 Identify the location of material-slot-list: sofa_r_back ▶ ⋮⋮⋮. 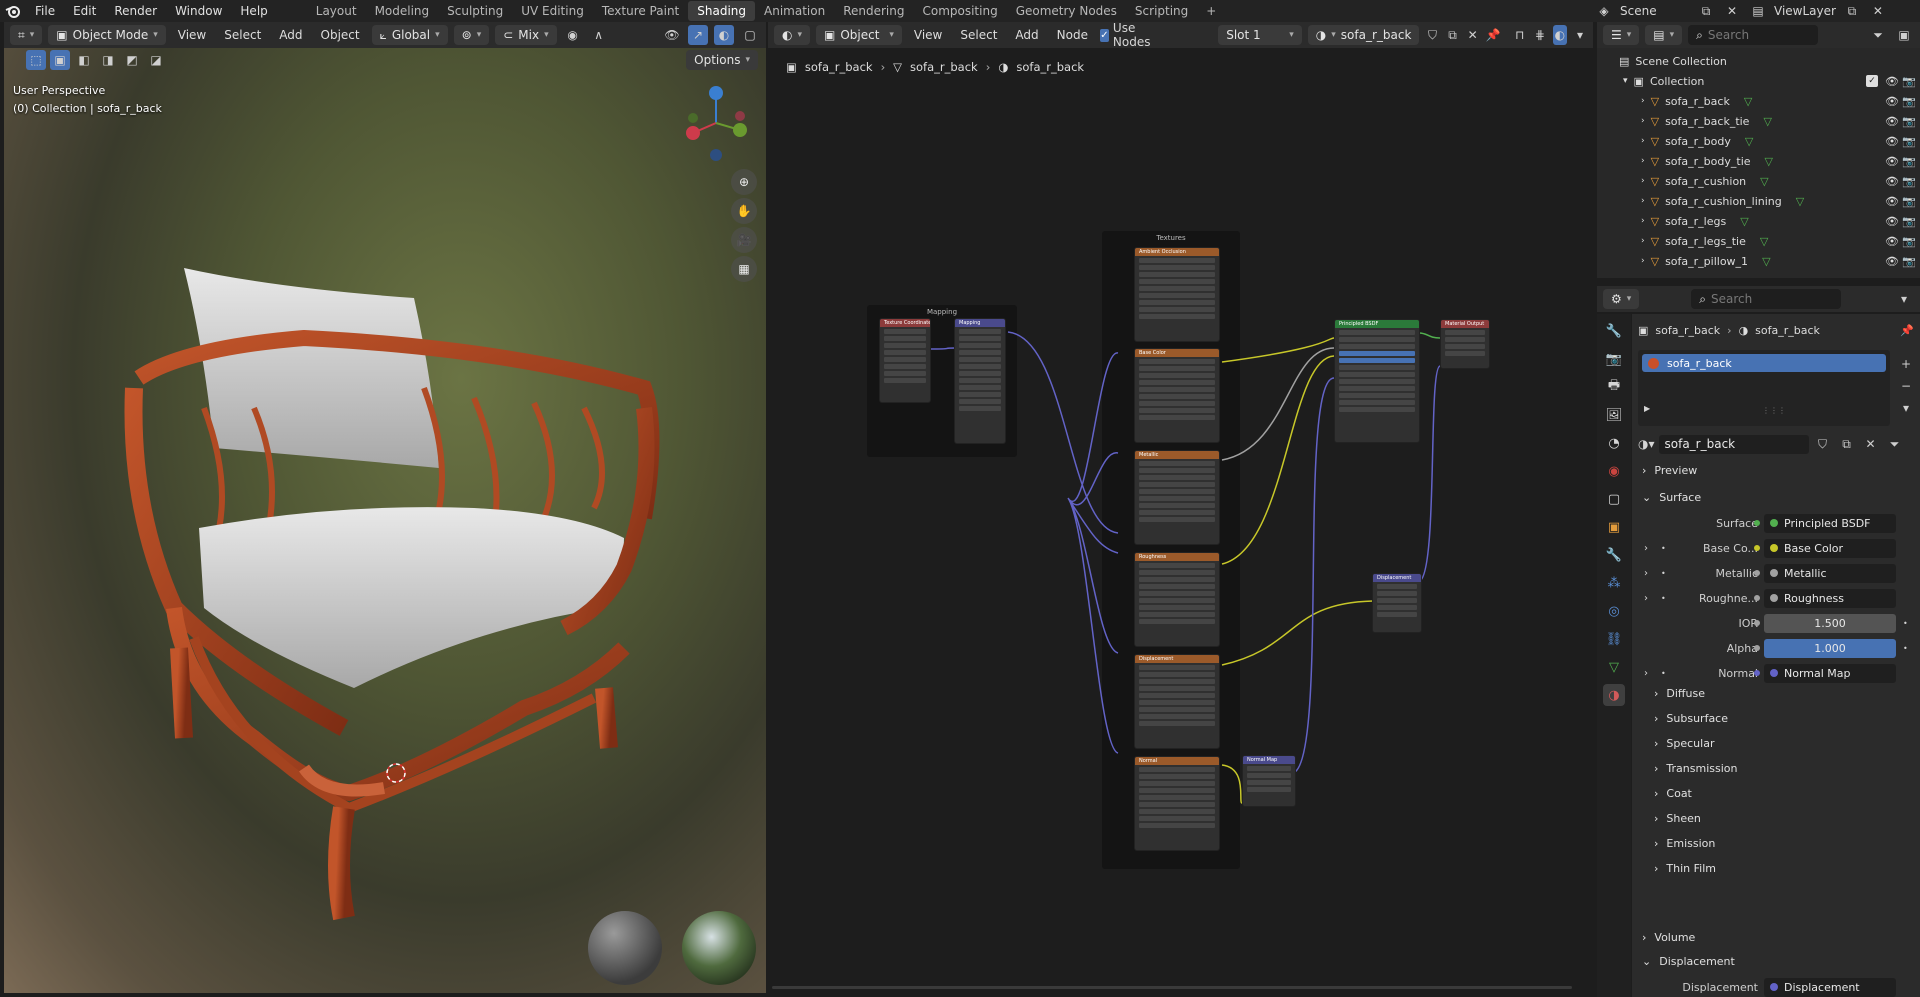
(1764, 388).